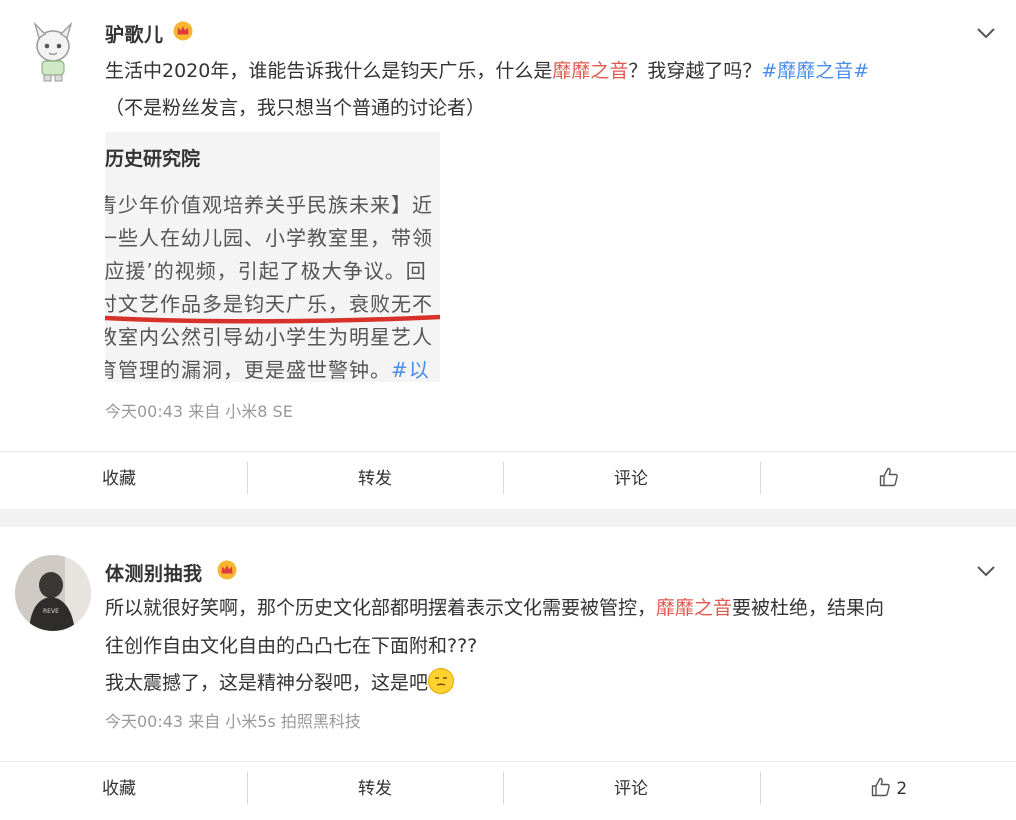  Describe the element at coordinates (295, 108) in the screenshot. I see `post-text-line-2: （不是粉丝发言，我只想当个普通的讨论者）` at that location.